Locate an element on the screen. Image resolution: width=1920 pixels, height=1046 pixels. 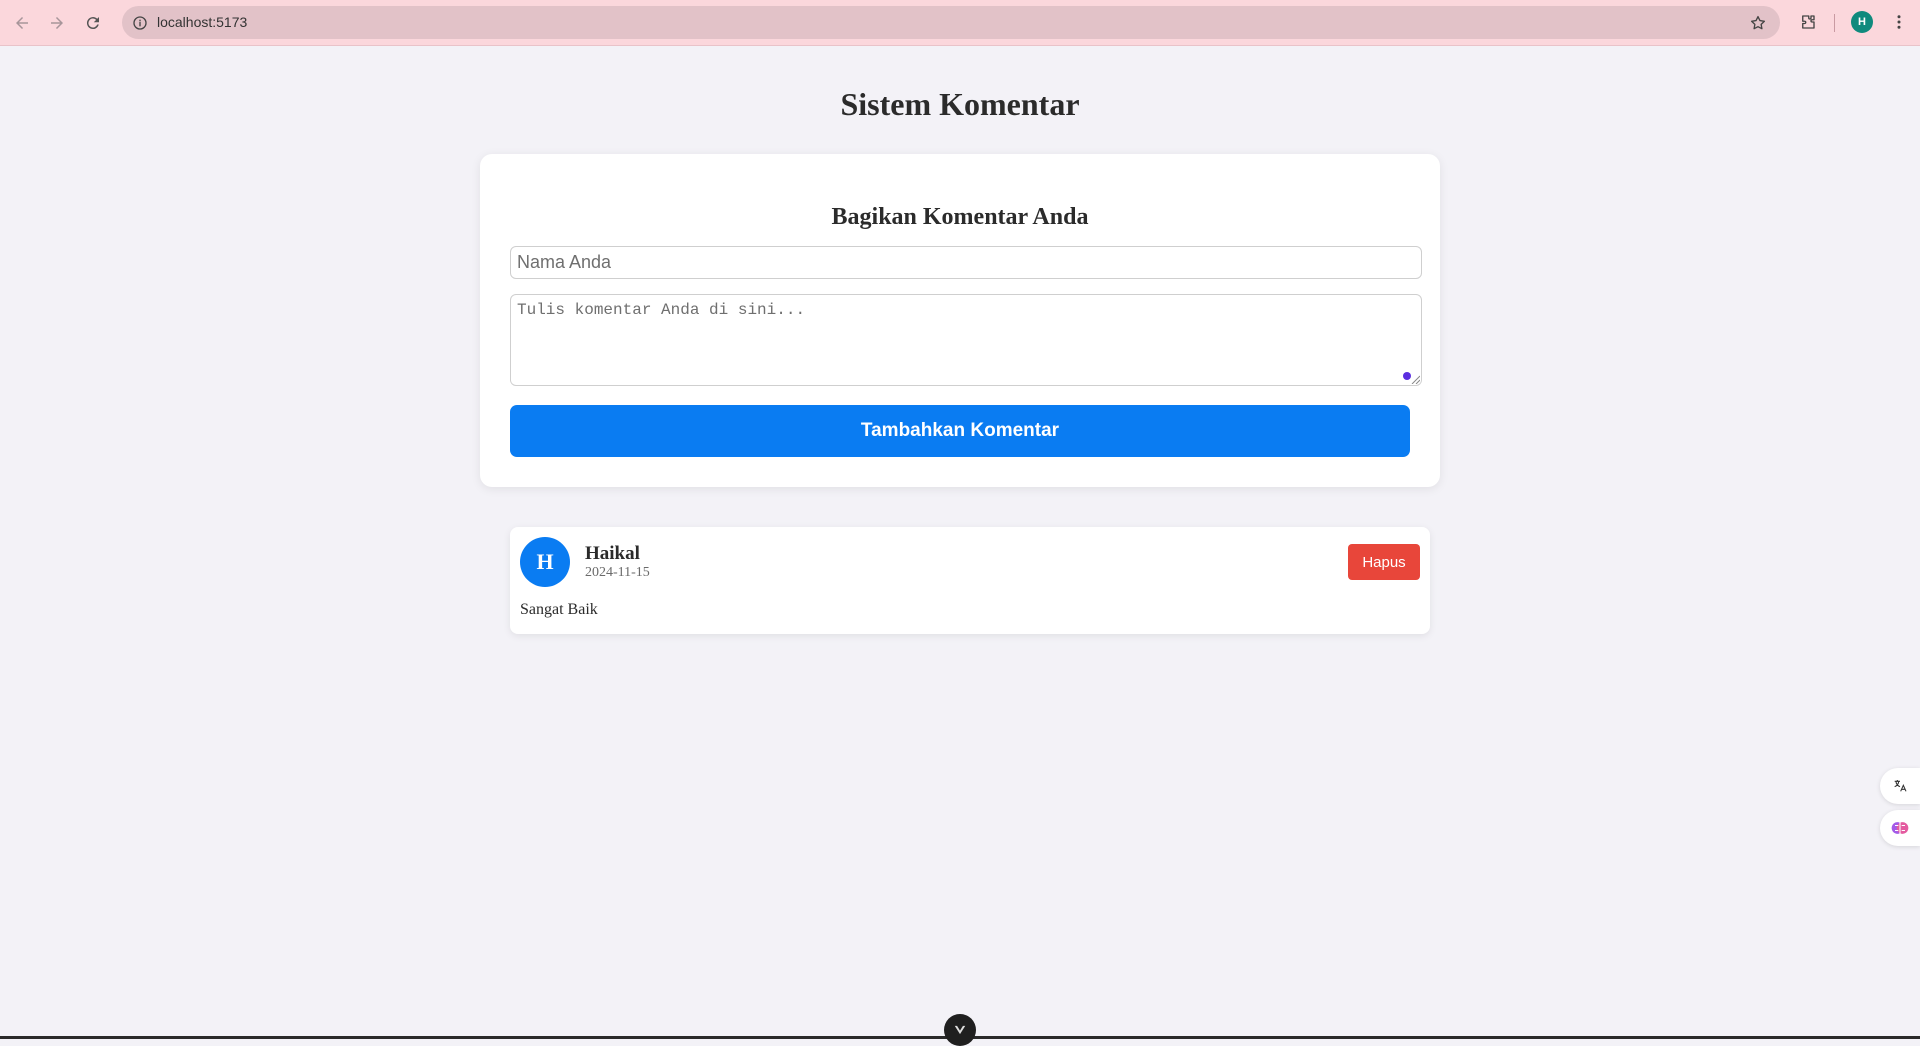
comment-text: Sangat Baik is located at coordinates (559, 609).